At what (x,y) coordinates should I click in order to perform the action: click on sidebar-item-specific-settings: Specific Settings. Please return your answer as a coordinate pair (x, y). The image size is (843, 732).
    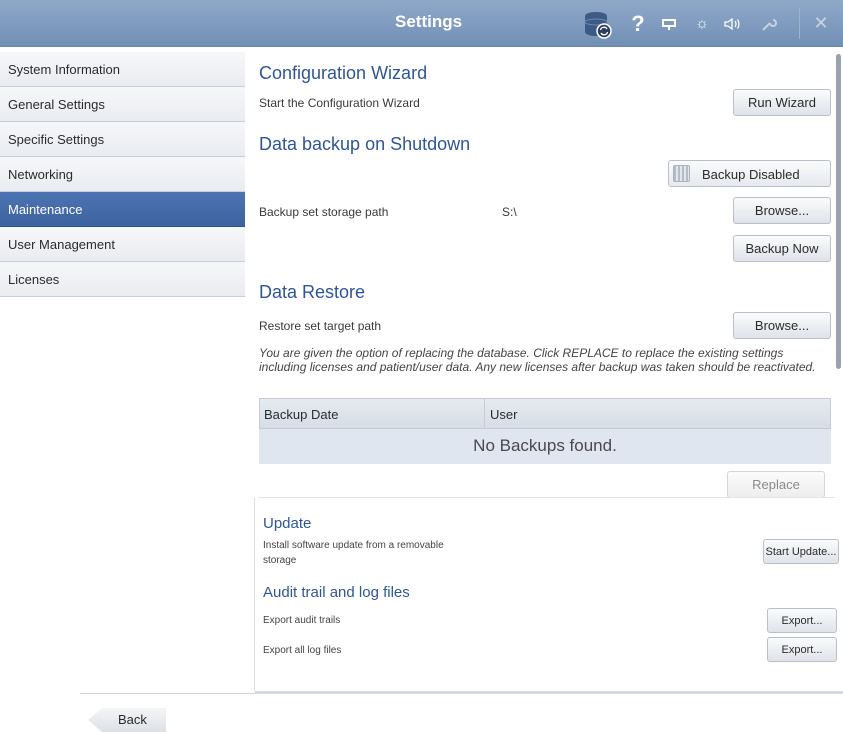
    Looking at the image, I should click on (122, 139).